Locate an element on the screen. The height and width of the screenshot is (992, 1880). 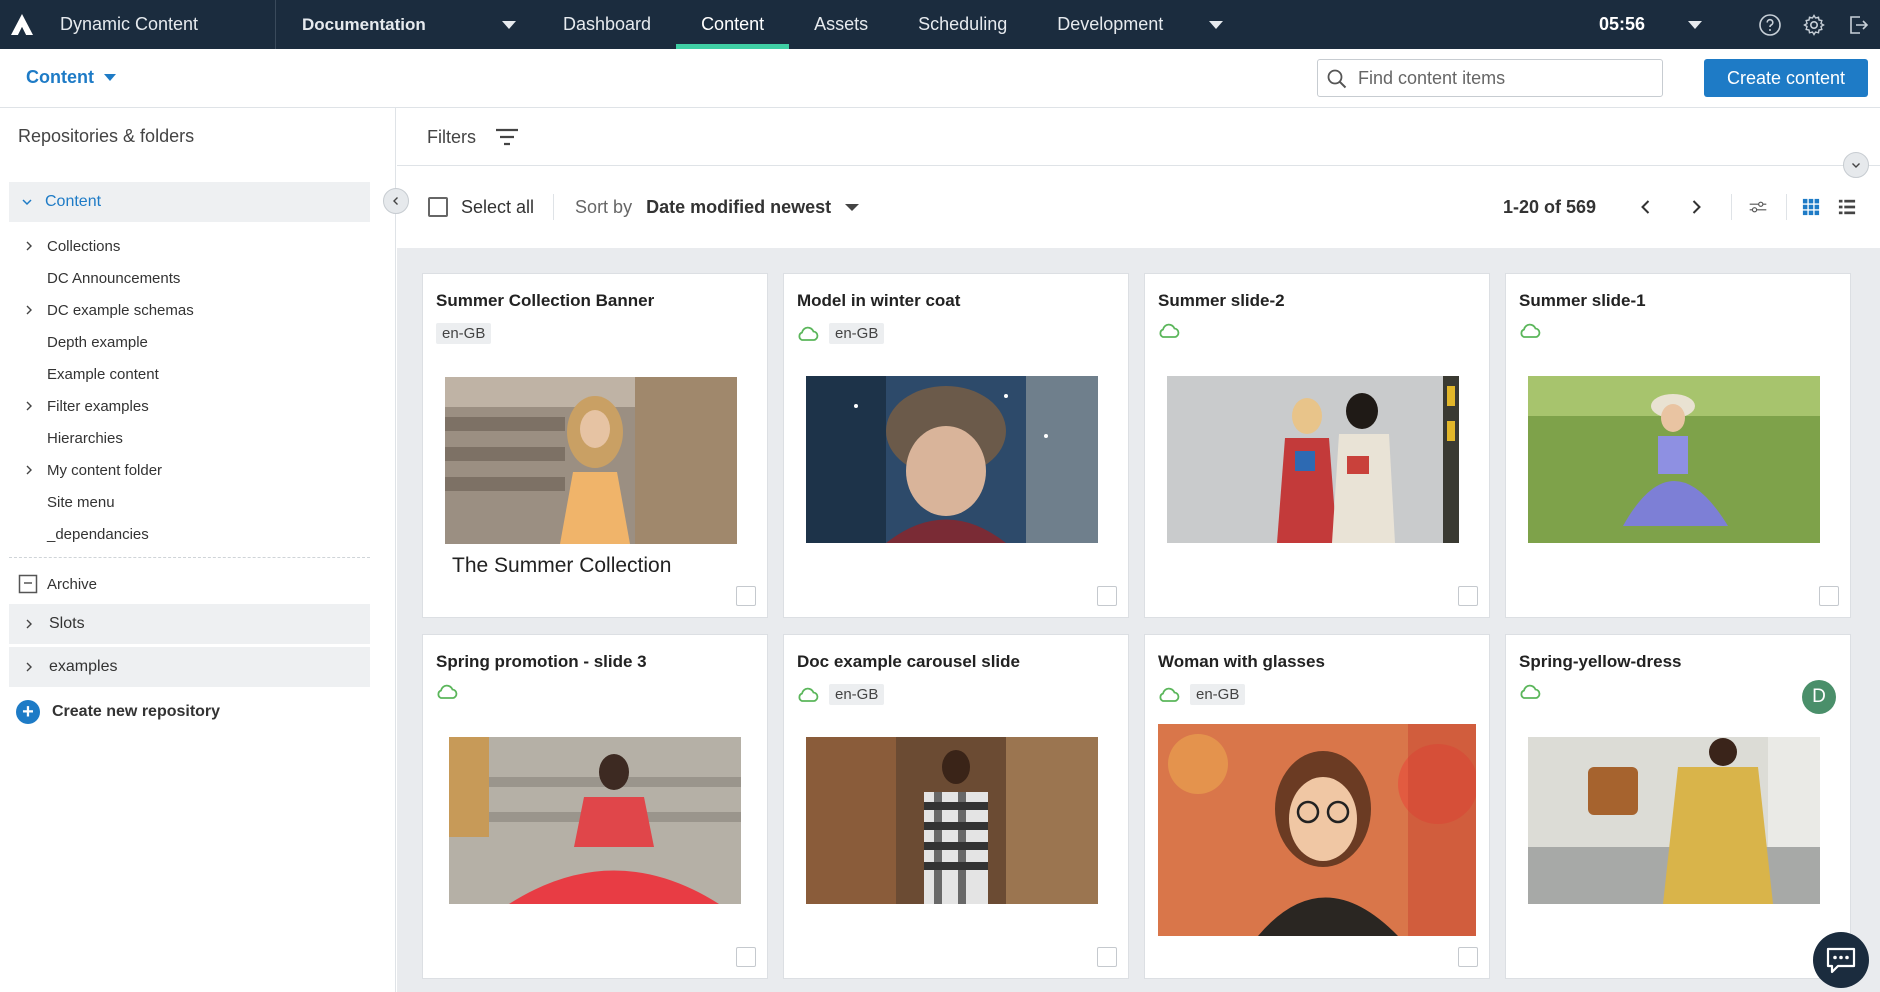
content-breadcrumb: Content is located at coordinates (71, 77).